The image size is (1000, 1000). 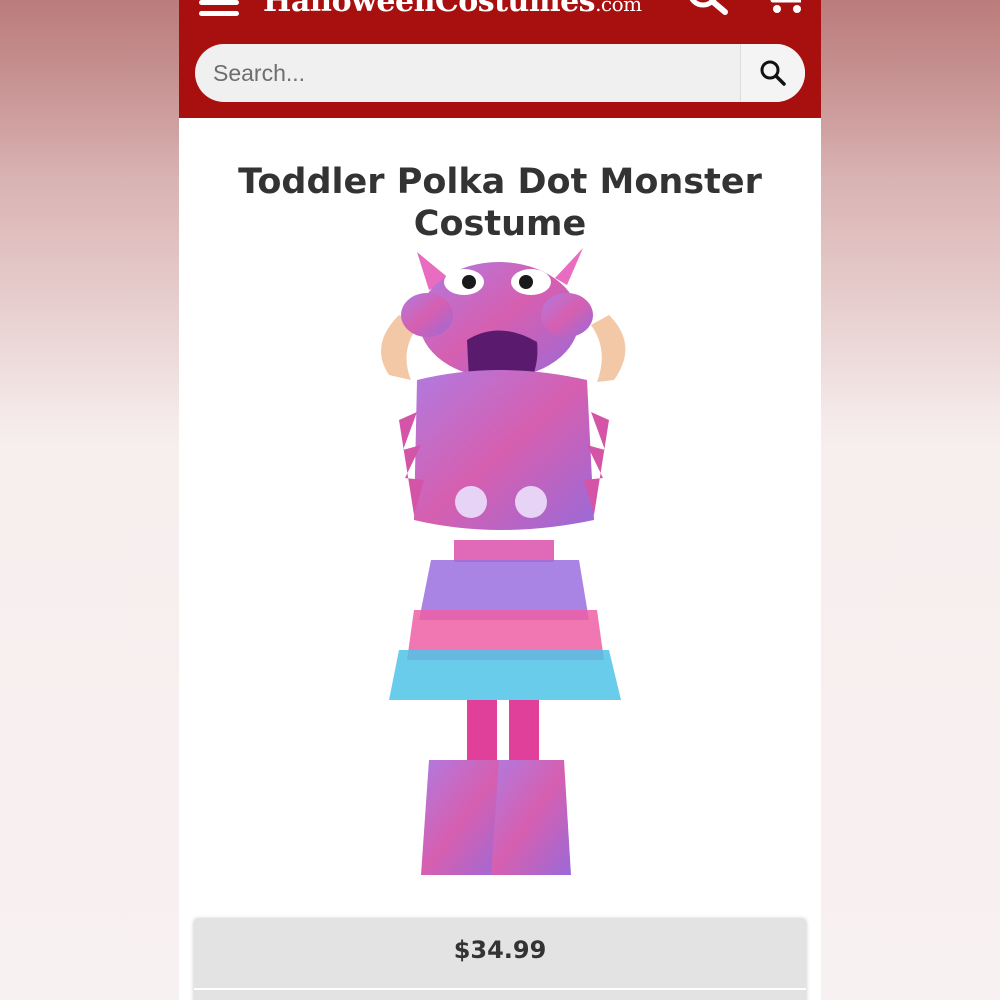 I want to click on logo-text: HalloweenCostumes, so click(x=429, y=9).